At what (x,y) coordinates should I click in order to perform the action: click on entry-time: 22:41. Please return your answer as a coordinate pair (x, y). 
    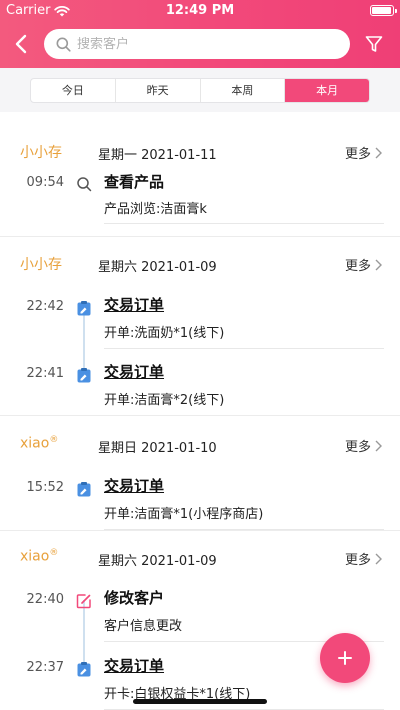
    Looking at the image, I should click on (45, 373).